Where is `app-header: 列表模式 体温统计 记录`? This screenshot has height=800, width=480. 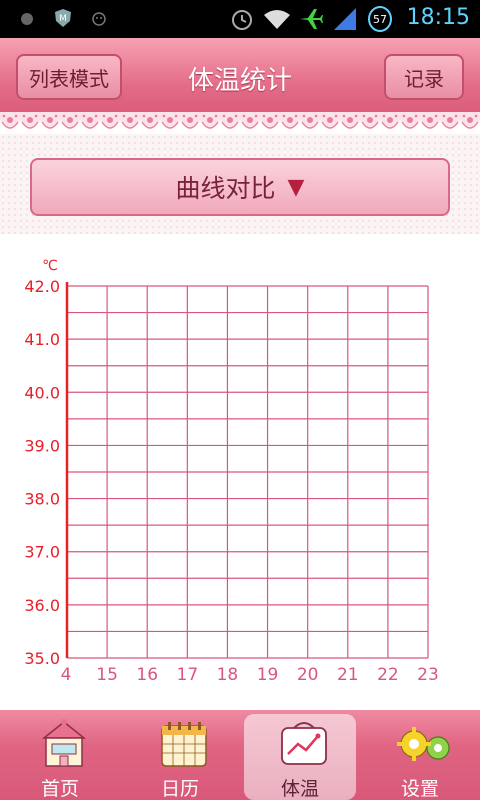 app-header: 列表模式 体温统计 记录 is located at coordinates (240, 77).